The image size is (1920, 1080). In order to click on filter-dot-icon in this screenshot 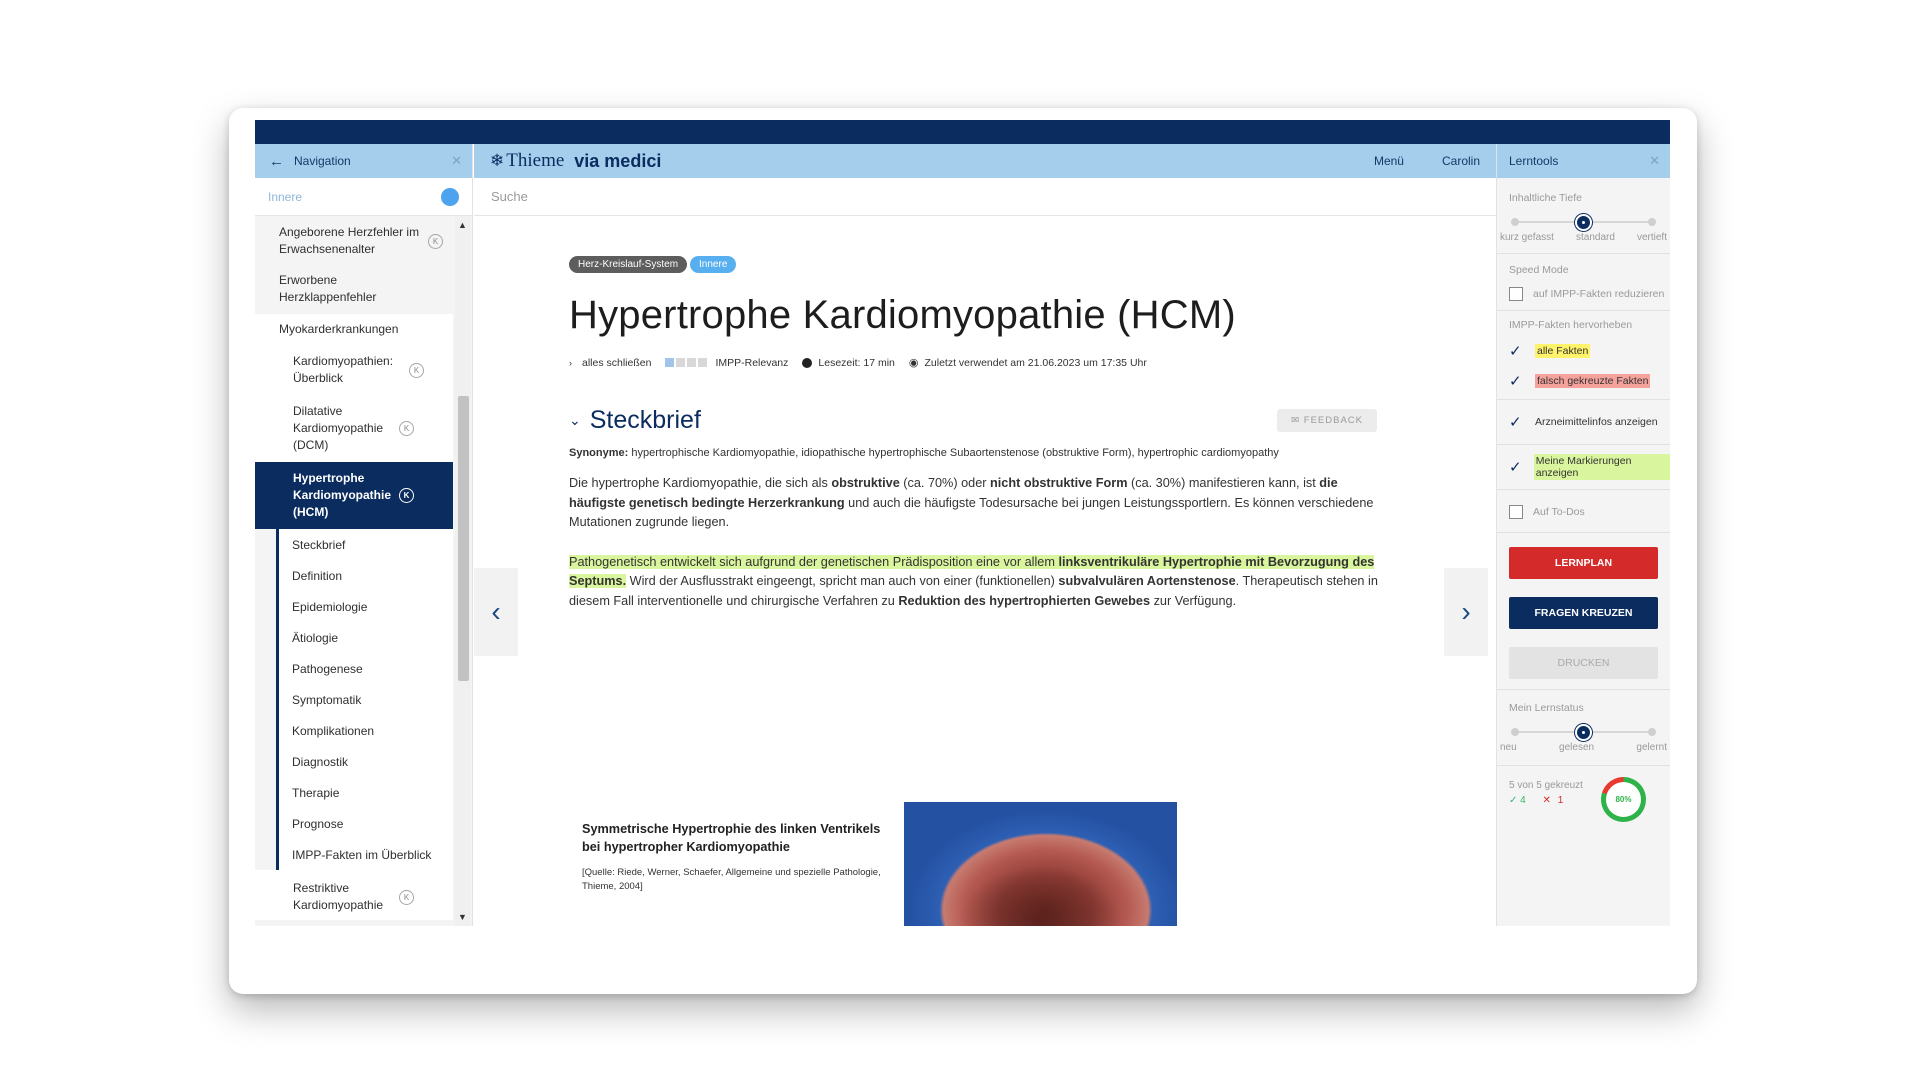, I will do `click(450, 196)`.